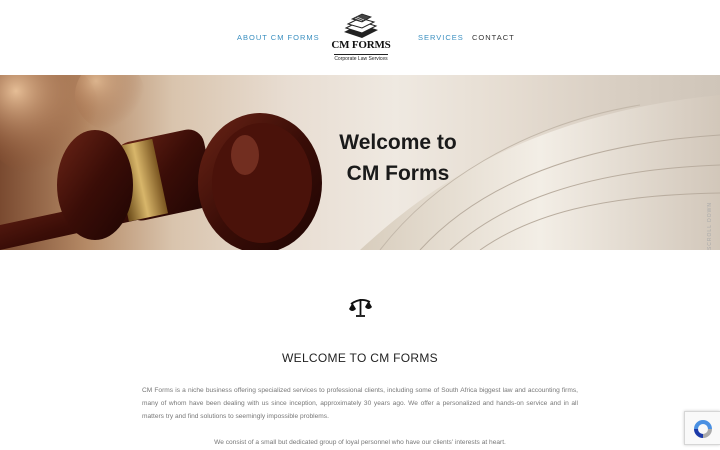  What do you see at coordinates (361, 54) in the screenshot?
I see `logo-divider` at bounding box center [361, 54].